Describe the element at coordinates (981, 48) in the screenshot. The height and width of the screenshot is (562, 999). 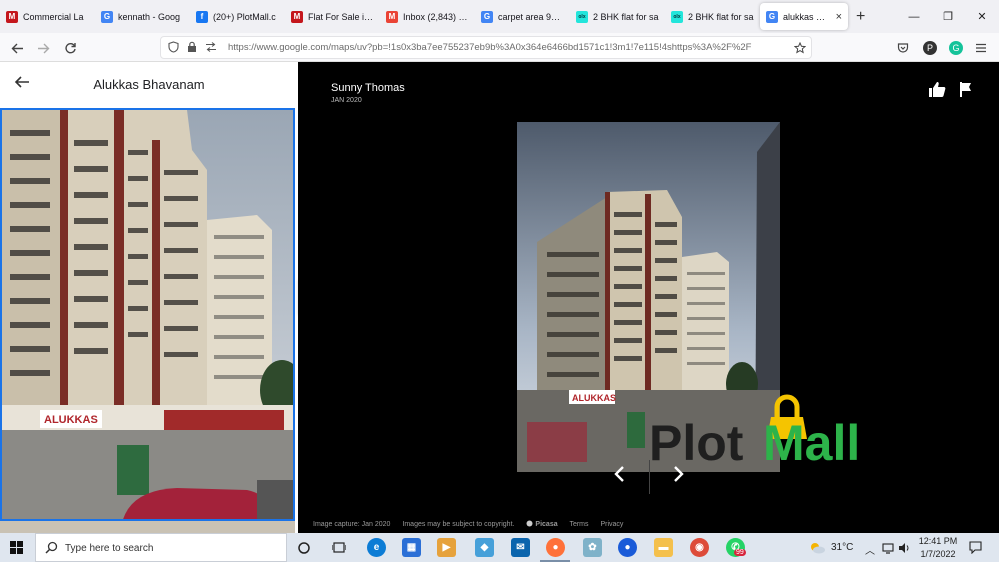
I see `menu-icon` at that location.